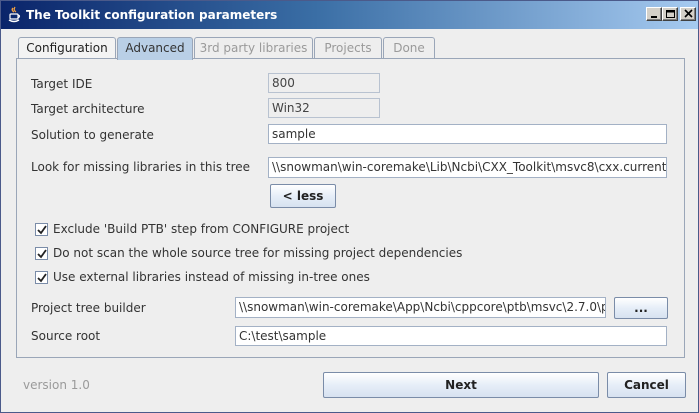 This screenshot has width=699, height=413. What do you see at coordinates (349, 15) in the screenshot?
I see `title-bar: The Toolkit configuration parameters` at bounding box center [349, 15].